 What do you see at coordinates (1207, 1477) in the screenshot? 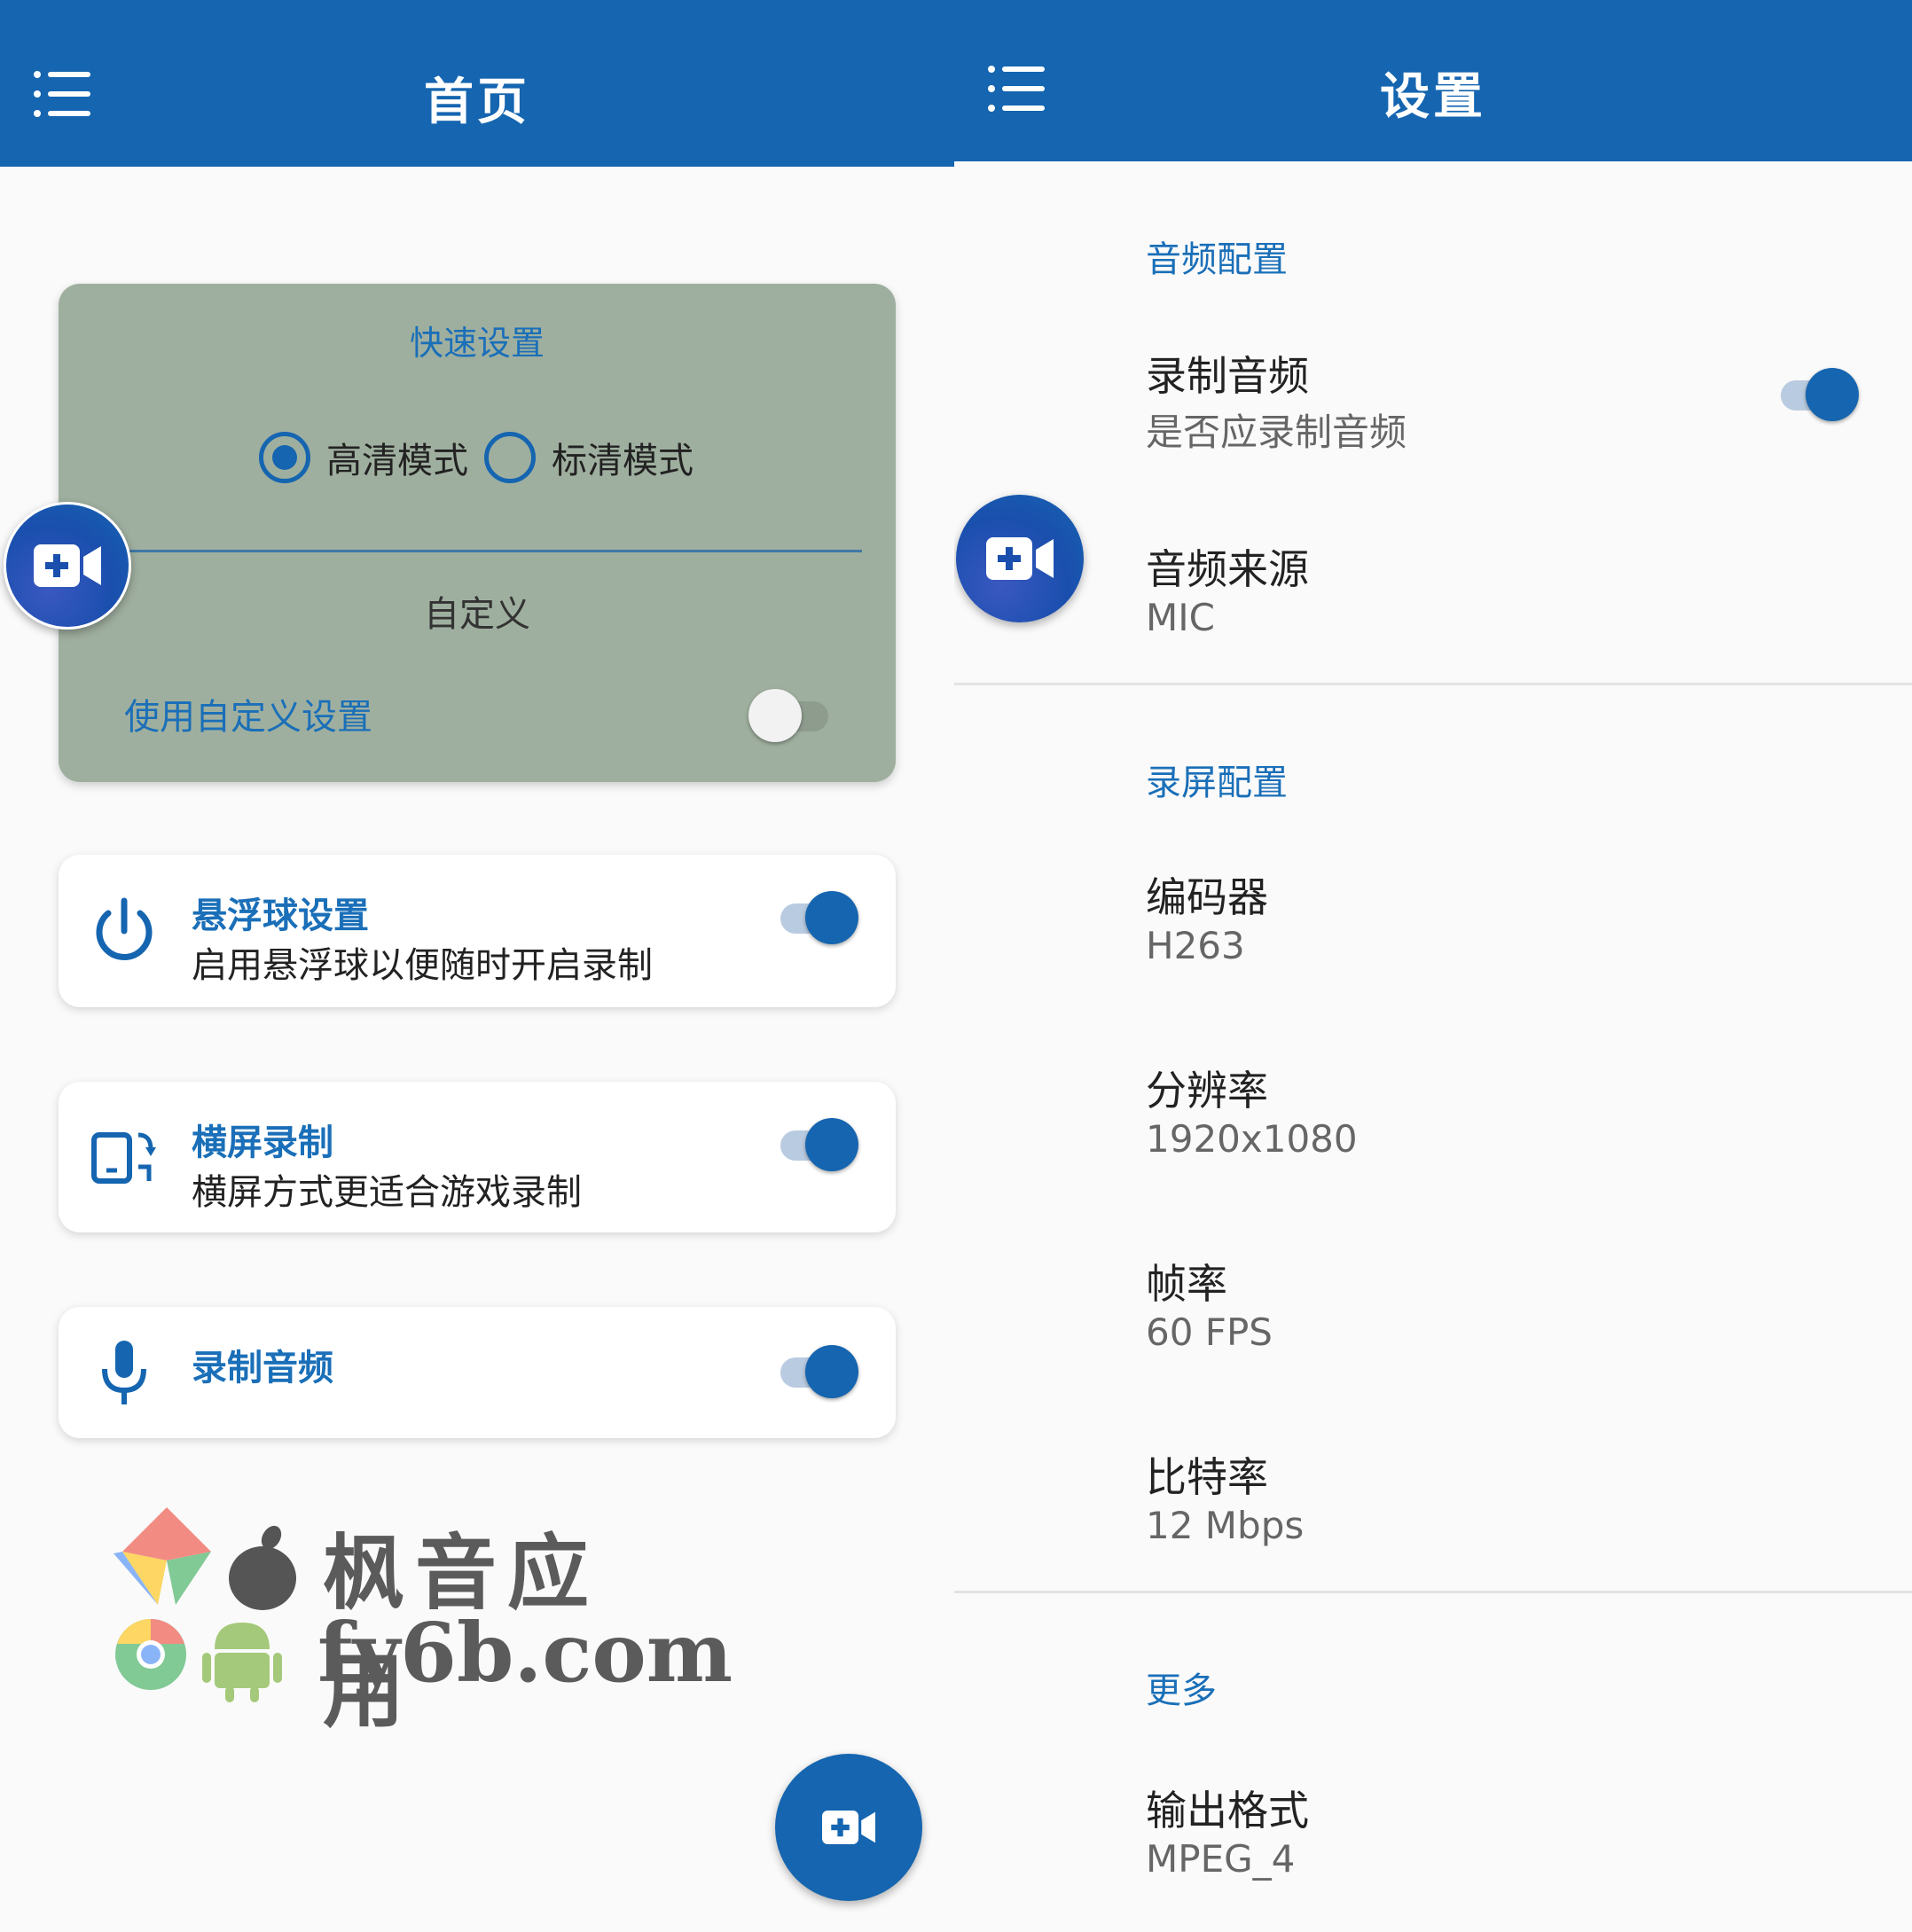
I see `bitrate-title: 比特率` at bounding box center [1207, 1477].